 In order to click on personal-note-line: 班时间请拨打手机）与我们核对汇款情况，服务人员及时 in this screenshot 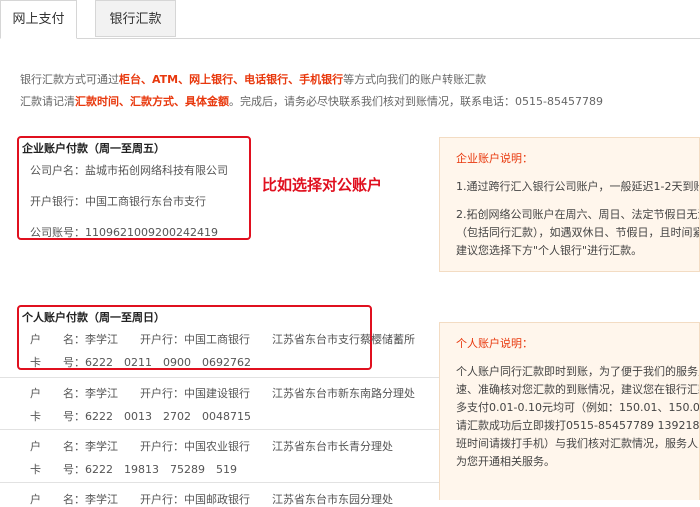, I will do `click(577, 443)`.